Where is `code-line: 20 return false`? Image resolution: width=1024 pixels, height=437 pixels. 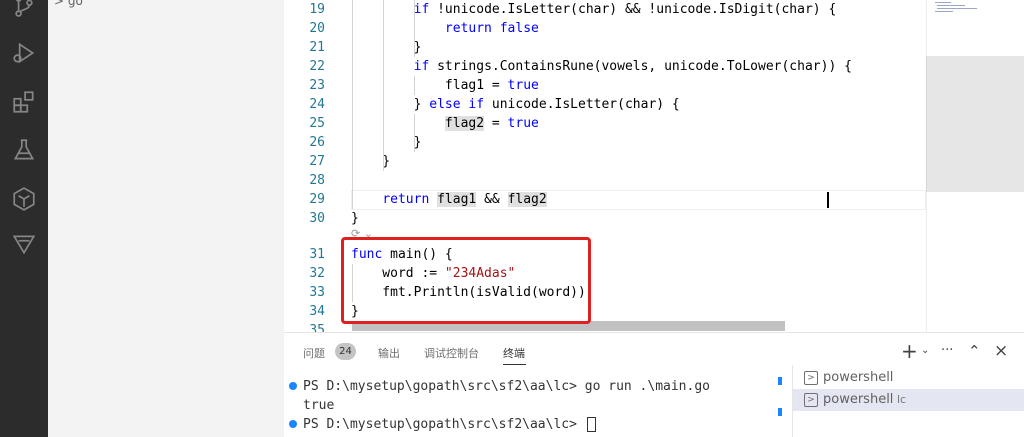 code-line: 20 return false is located at coordinates (605, 28).